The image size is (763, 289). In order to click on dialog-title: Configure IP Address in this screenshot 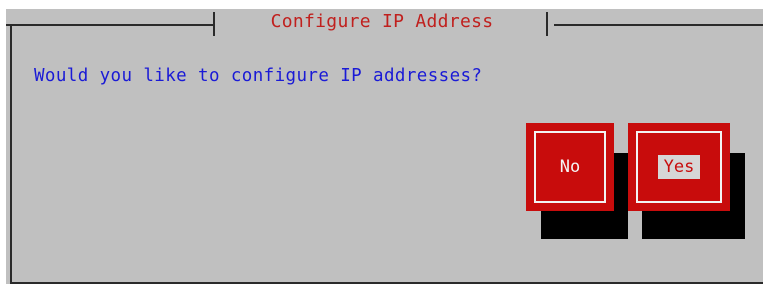, I will do `click(382, 21)`.